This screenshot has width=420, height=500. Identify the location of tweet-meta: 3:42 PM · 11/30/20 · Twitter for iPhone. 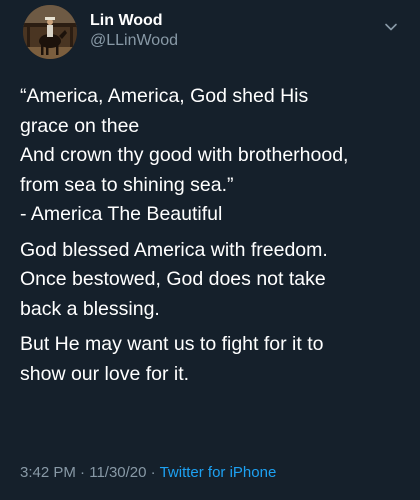
(148, 473).